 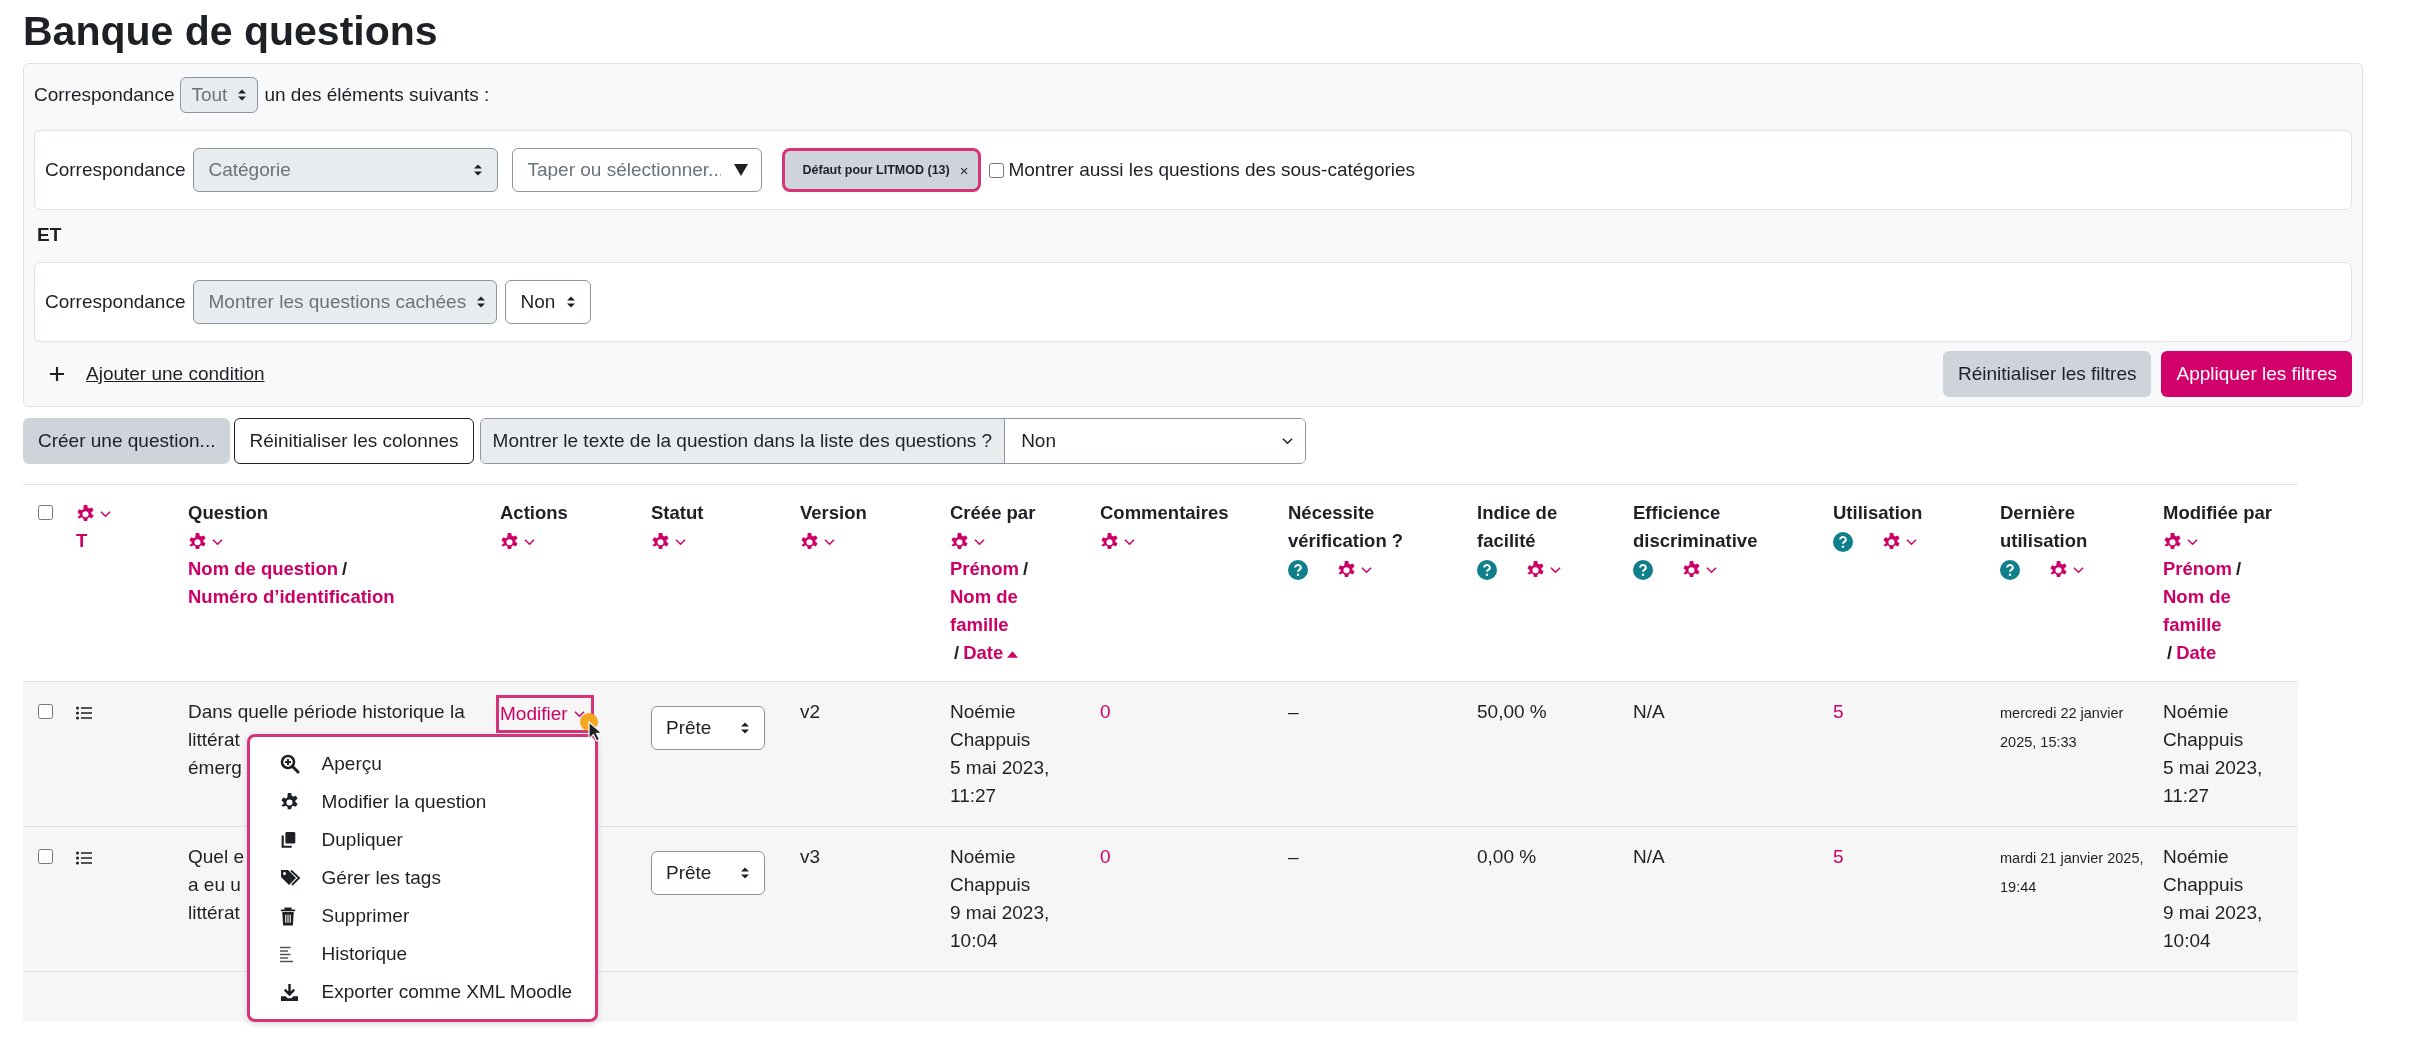 What do you see at coordinates (422, 802) in the screenshot?
I see `menu-item: Modifier la question` at bounding box center [422, 802].